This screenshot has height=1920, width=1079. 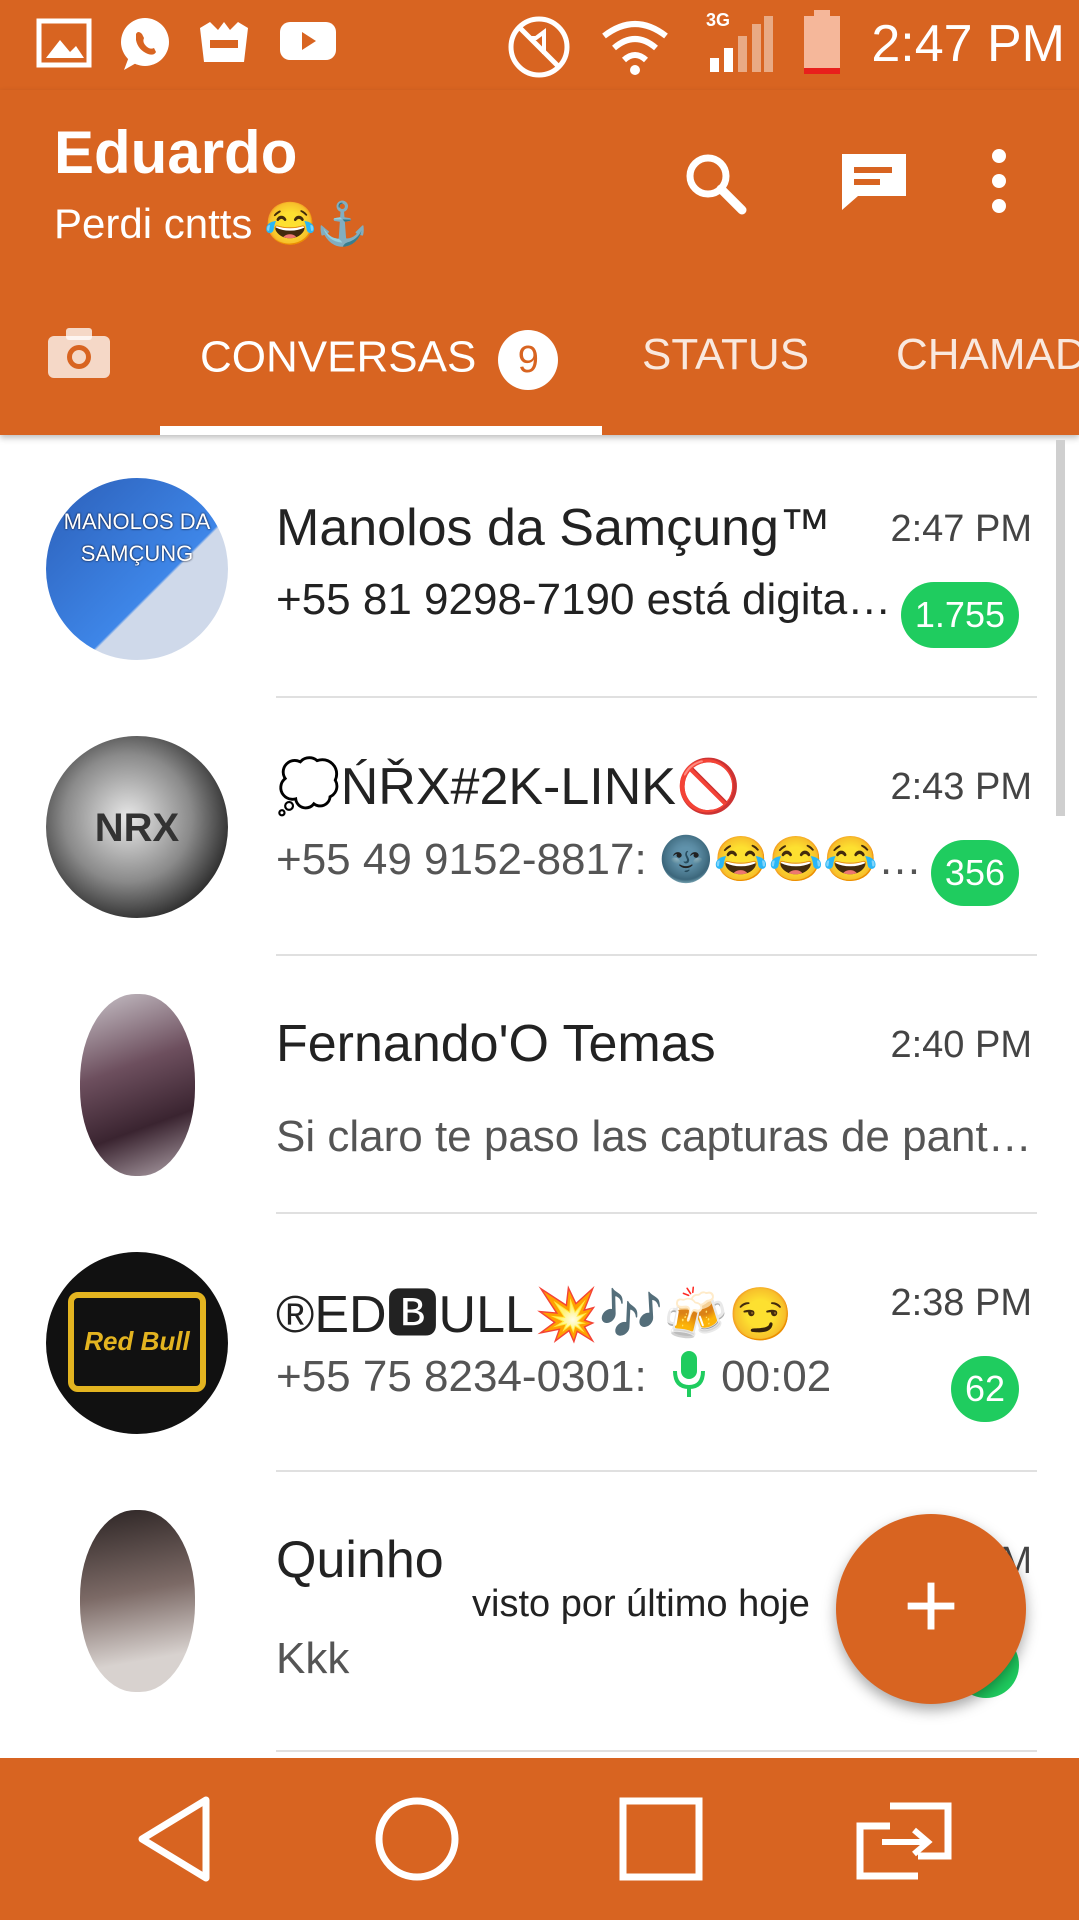 What do you see at coordinates (528, 360) in the screenshot?
I see `unread-count-badge: 9` at bounding box center [528, 360].